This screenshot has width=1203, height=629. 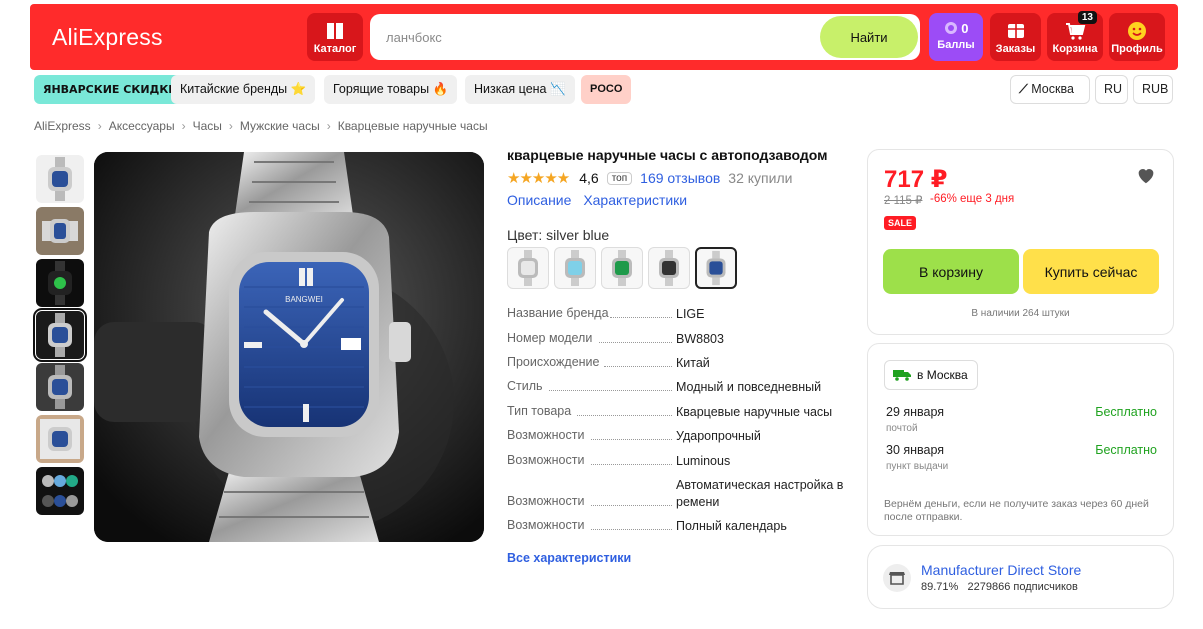 What do you see at coordinates (1146, 175) in the screenshot?
I see `heart-icon` at bounding box center [1146, 175].